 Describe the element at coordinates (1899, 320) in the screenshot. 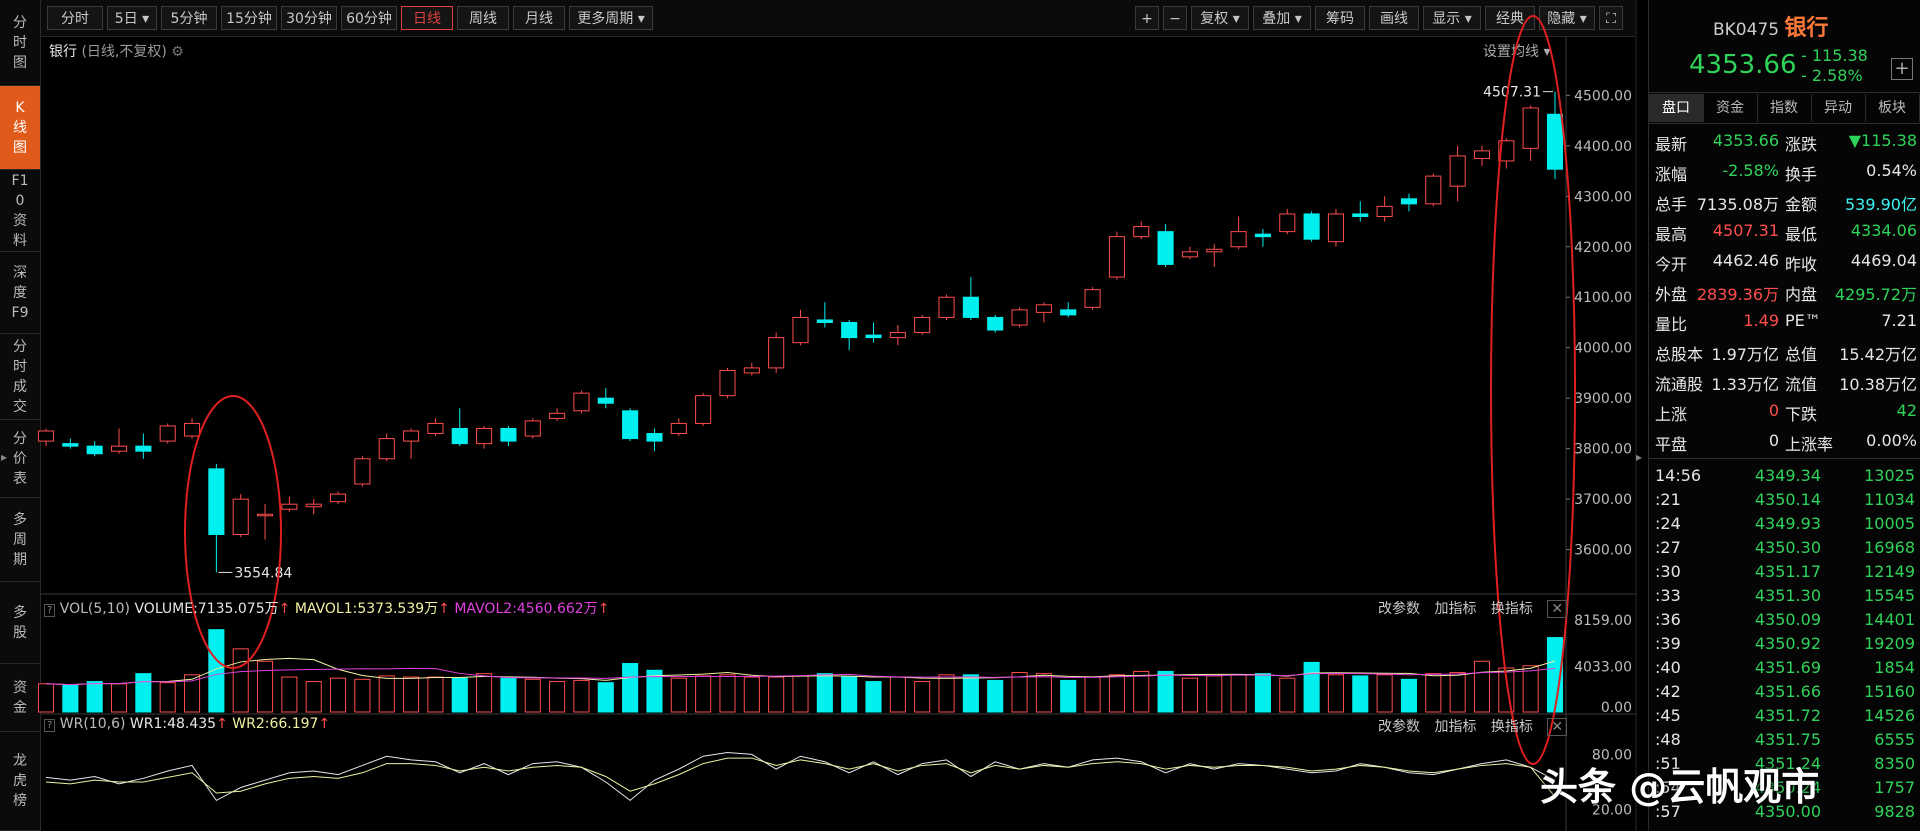

I see `quote-value: 7.21` at that location.